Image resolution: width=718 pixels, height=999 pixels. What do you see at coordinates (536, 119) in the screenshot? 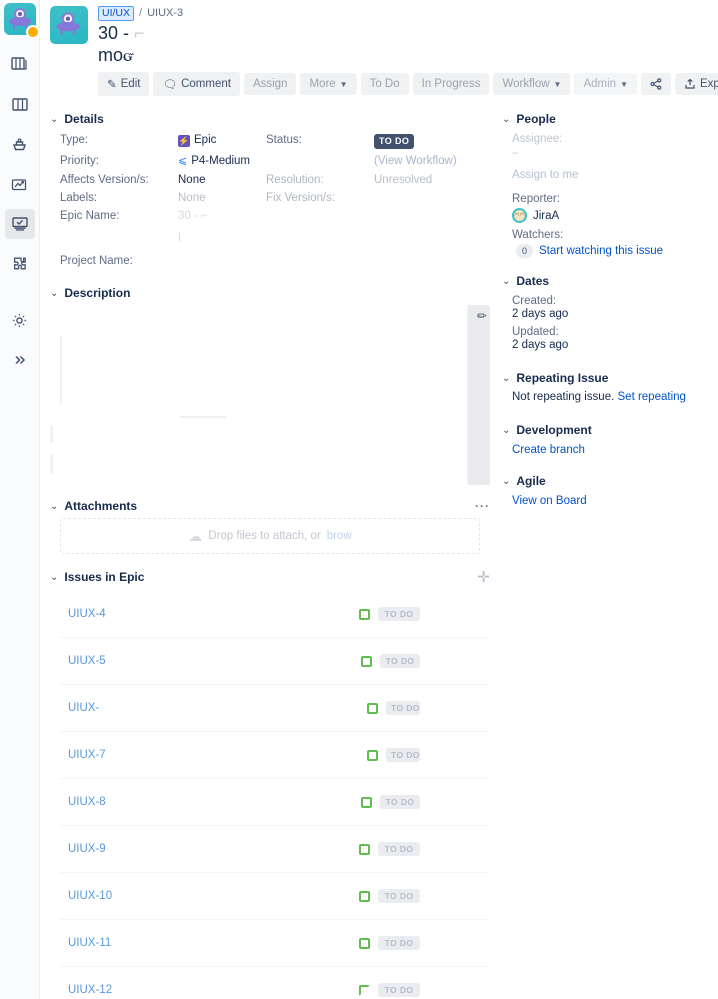
I see `people-section-title: People` at bounding box center [536, 119].